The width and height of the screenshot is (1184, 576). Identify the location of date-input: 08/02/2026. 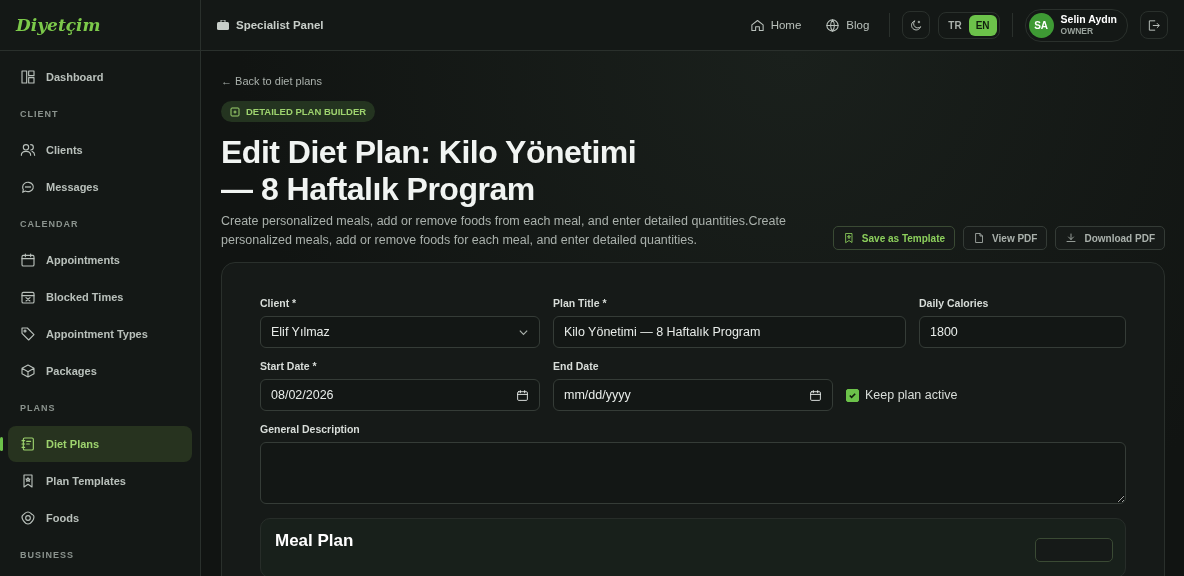
(400, 395).